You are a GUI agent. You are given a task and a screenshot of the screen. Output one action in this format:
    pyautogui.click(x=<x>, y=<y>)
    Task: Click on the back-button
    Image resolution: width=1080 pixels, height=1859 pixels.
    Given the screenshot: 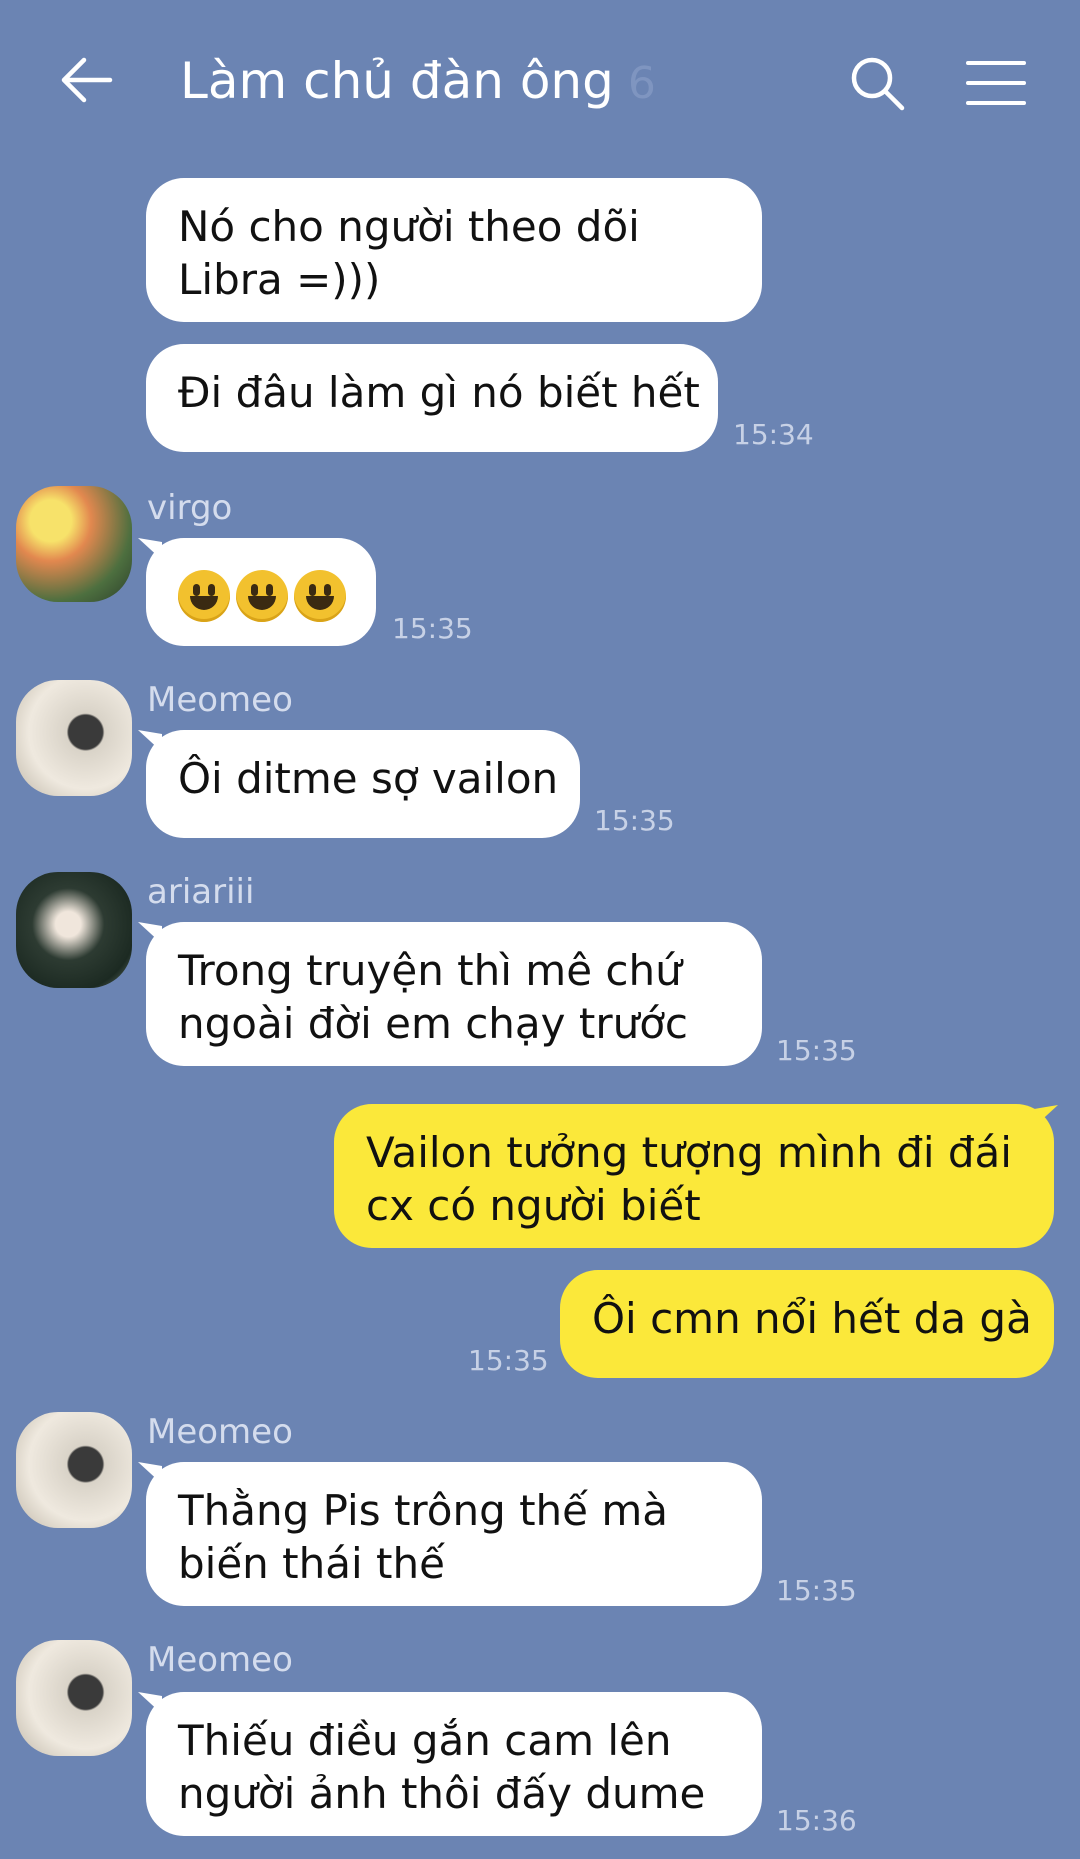 What is the action you would take?
    pyautogui.click(x=86, y=80)
    